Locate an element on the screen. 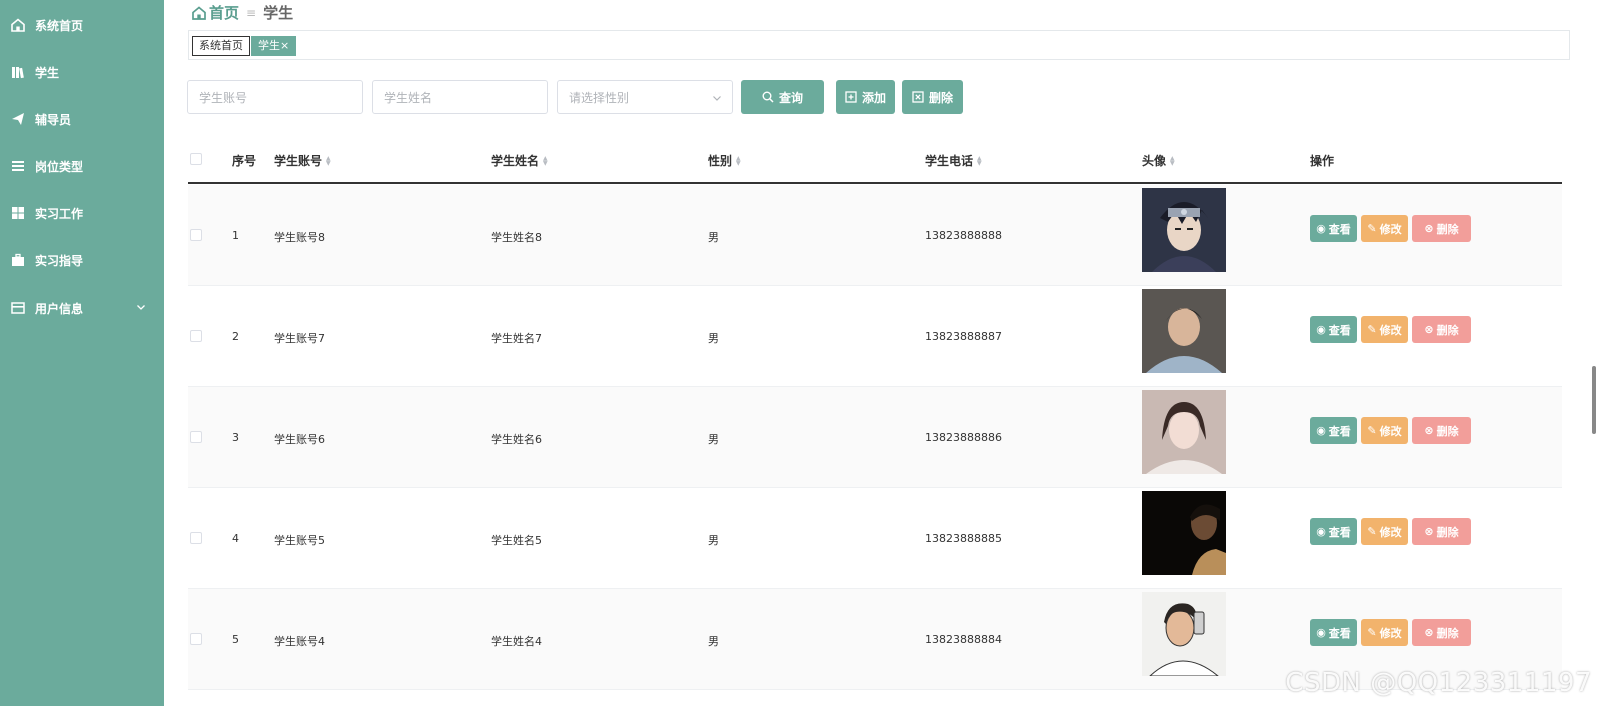 The image size is (1598, 706). breadcrumb-home: 首页 is located at coordinates (224, 12).